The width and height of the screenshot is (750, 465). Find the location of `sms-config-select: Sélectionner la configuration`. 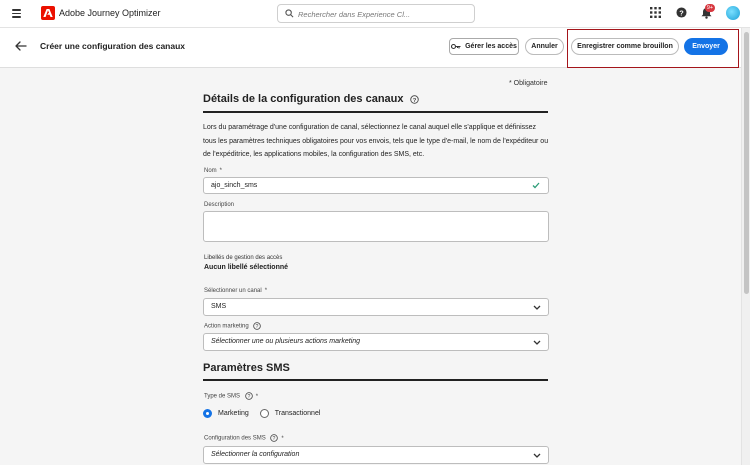

sms-config-select: Sélectionner la configuration is located at coordinates (376, 455).